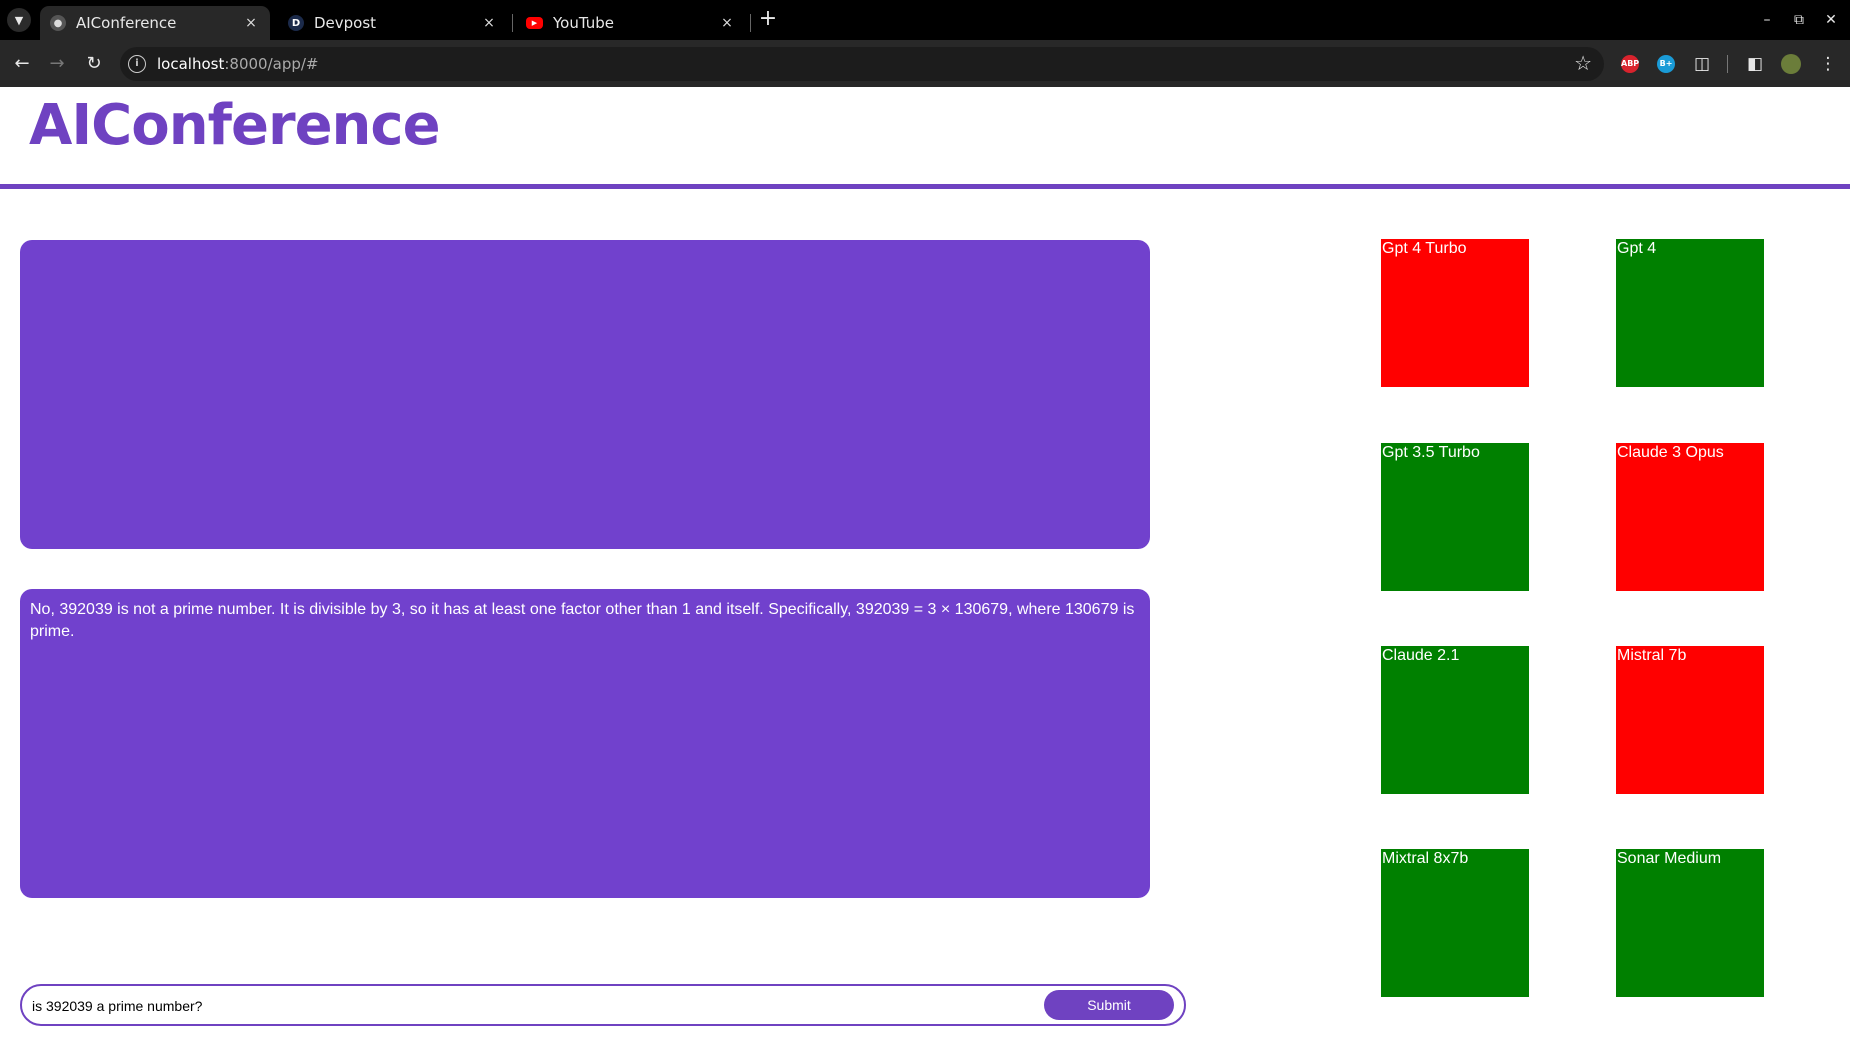 This screenshot has width=1850, height=1053. Describe the element at coordinates (126, 23) in the screenshot. I see `tab-title: AIConference` at that location.